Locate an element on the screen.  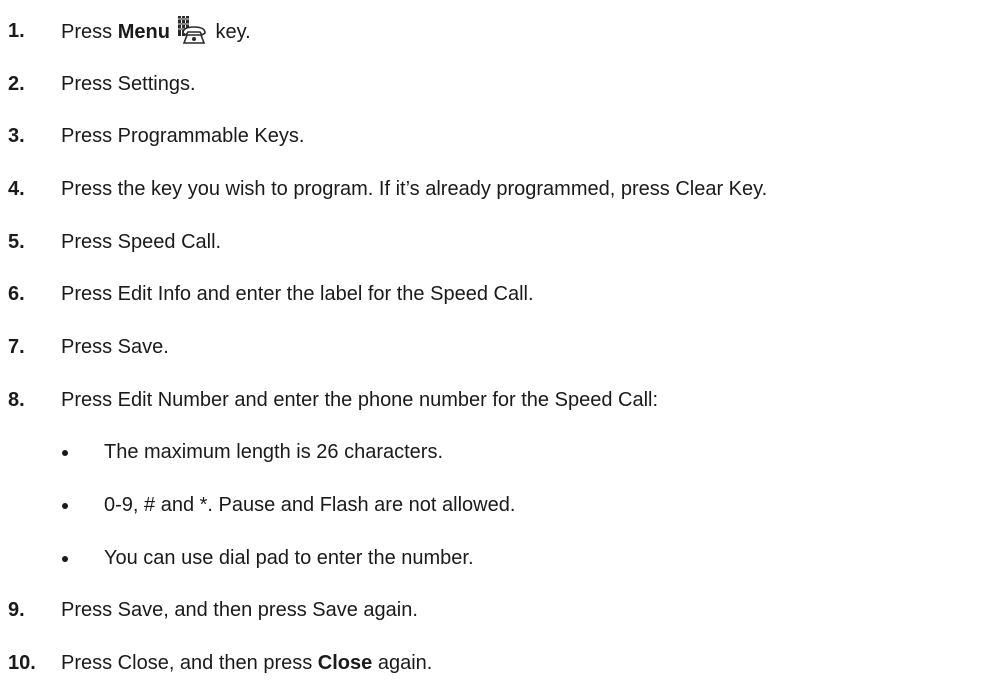
step-number: 7. is located at coordinates (16, 347).